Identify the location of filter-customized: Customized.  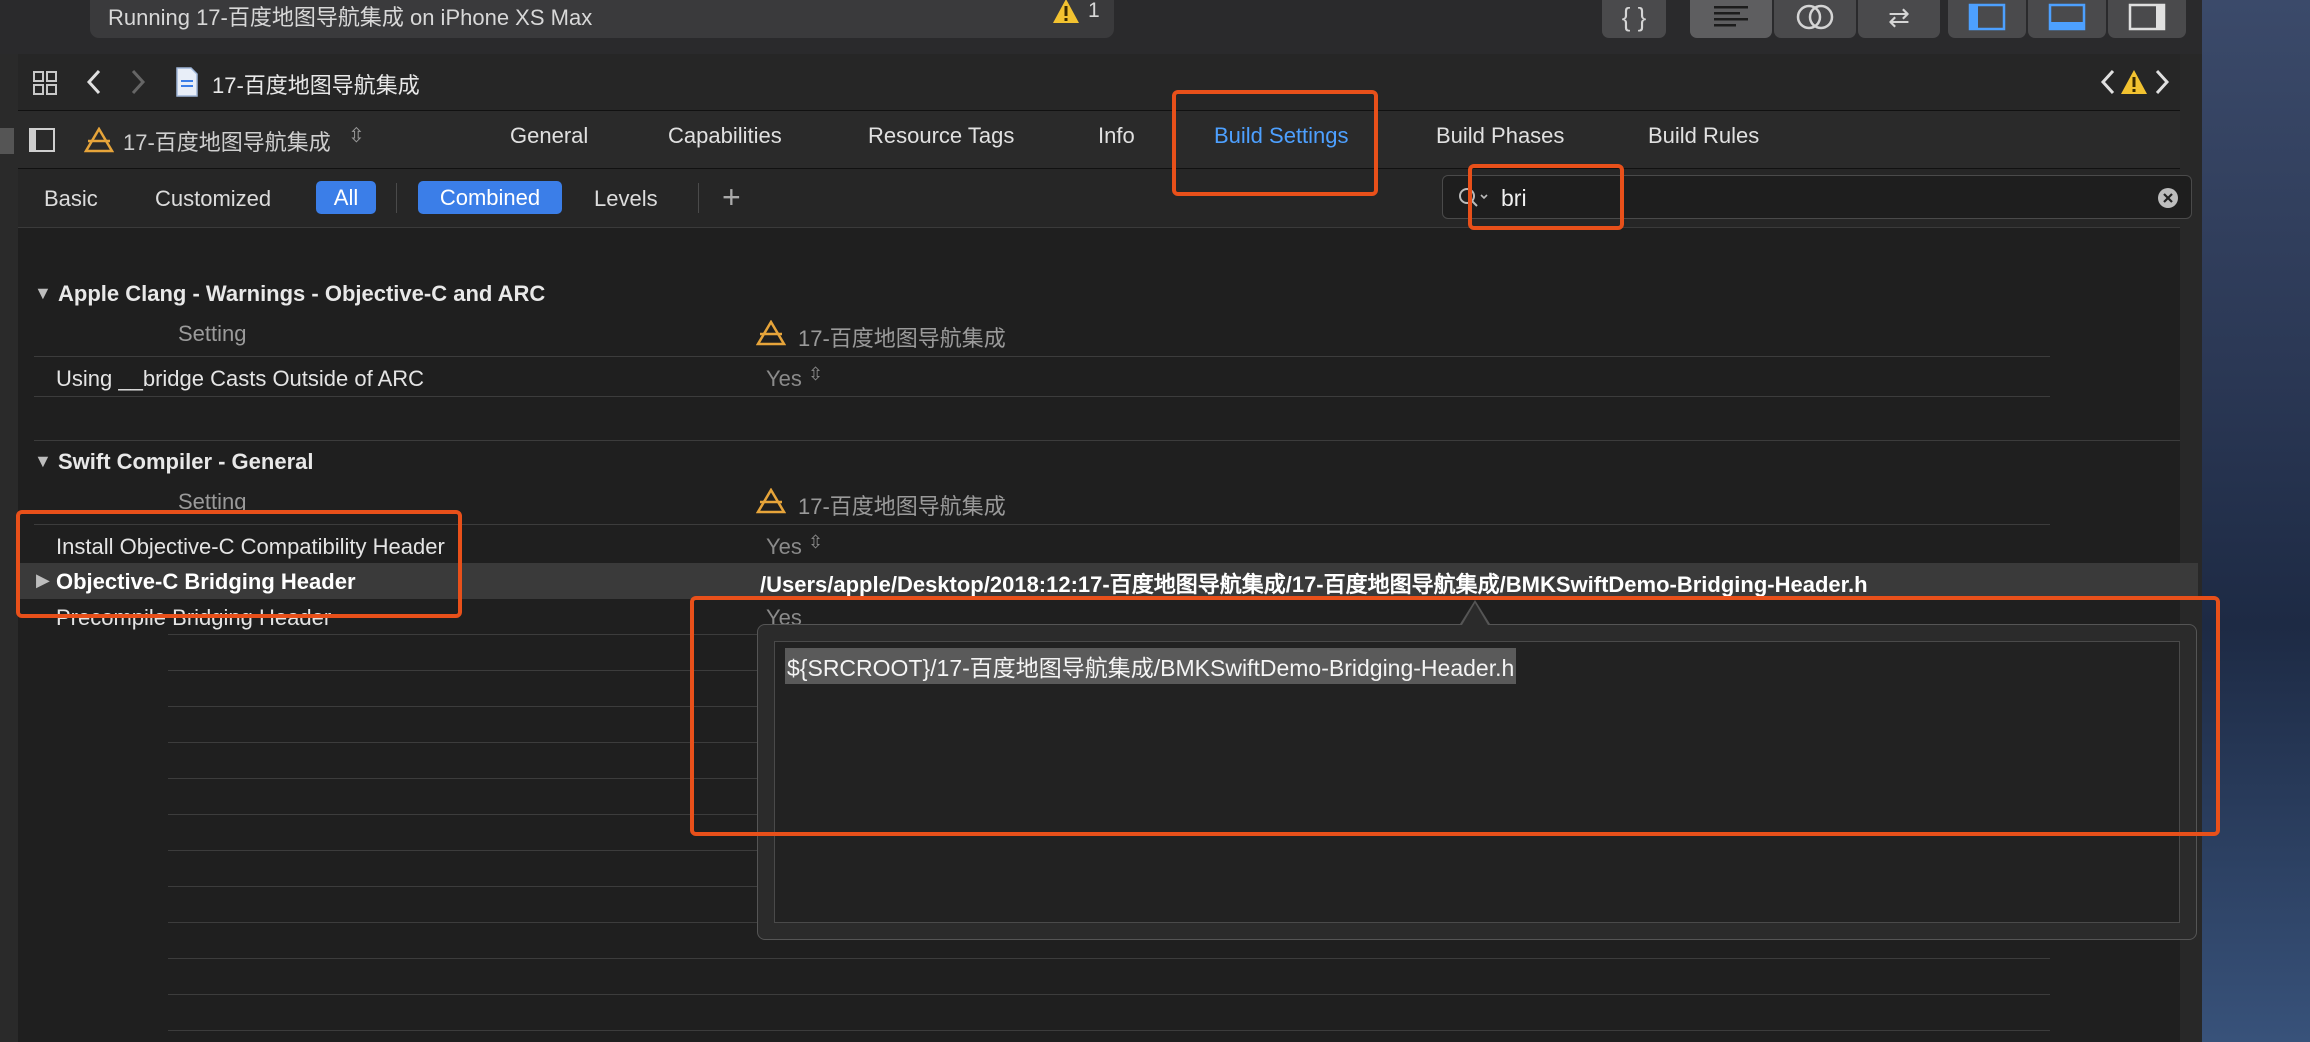
(213, 199).